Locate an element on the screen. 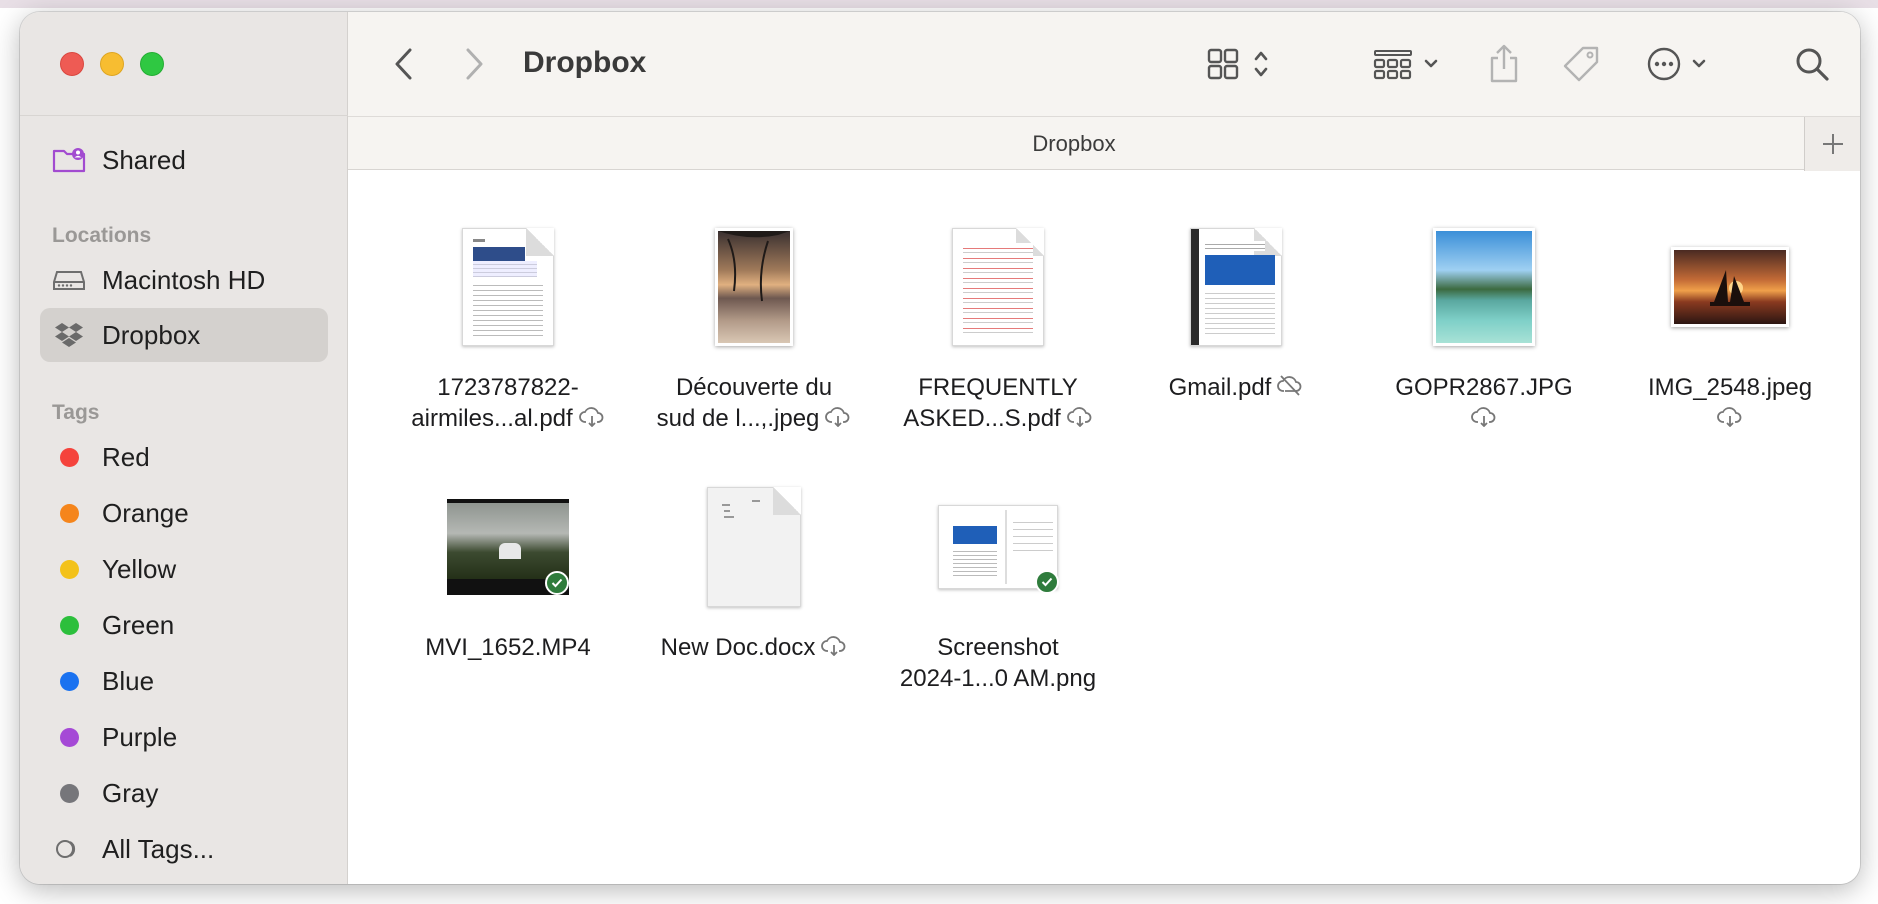 Image resolution: width=1878 pixels, height=904 pixels. tag-label: Purple is located at coordinates (140, 736).